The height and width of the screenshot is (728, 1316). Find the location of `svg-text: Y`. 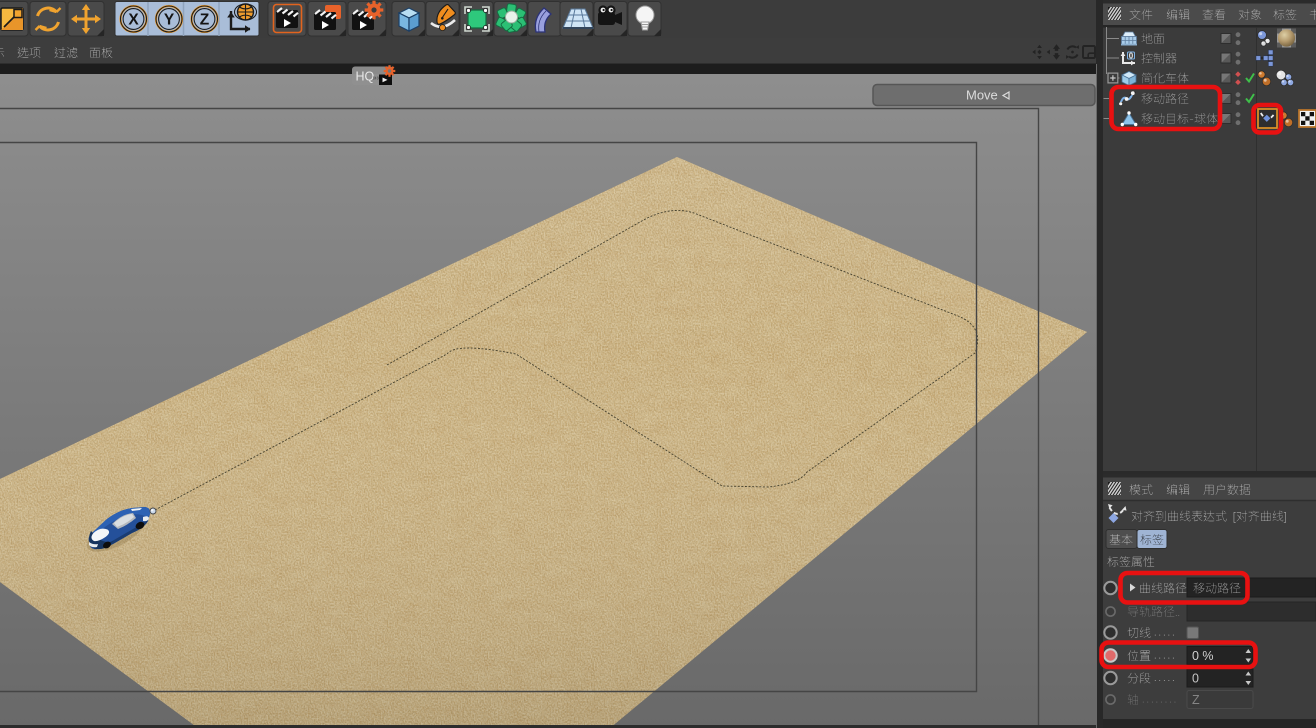

svg-text: Y is located at coordinates (169, 20).